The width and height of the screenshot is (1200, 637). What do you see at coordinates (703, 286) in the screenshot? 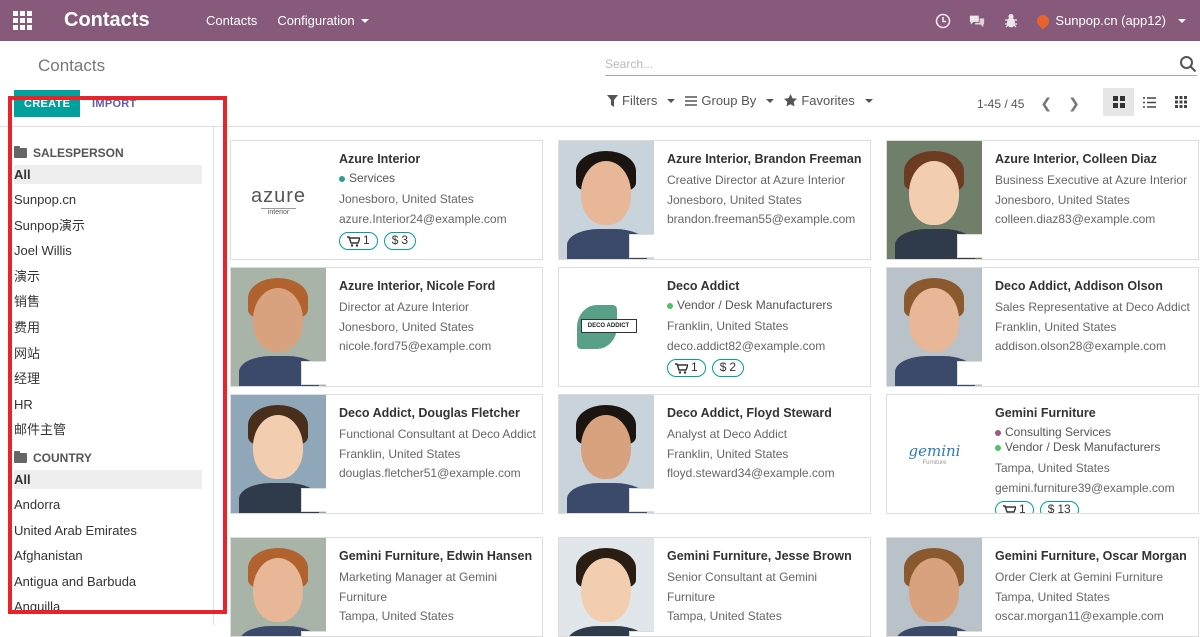
I see `contact-name: Deco Addict` at bounding box center [703, 286].